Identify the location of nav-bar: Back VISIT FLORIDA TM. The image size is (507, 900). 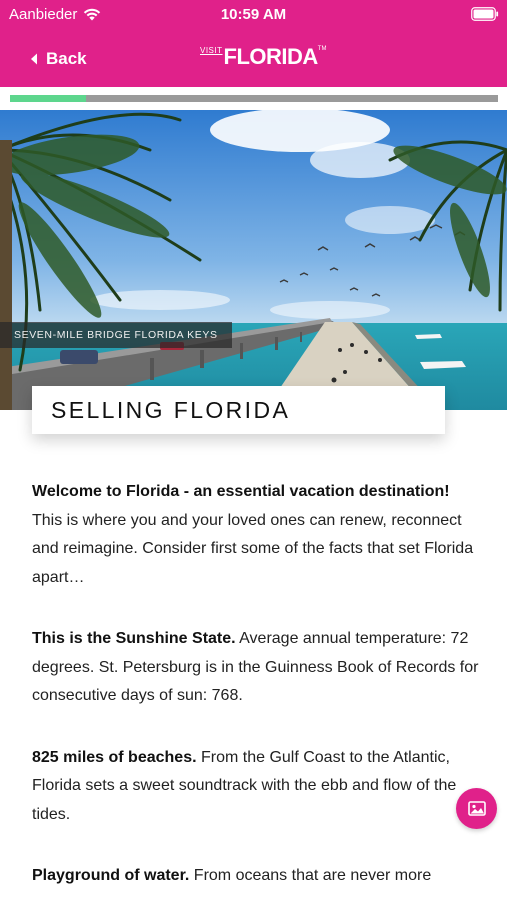
(253, 60).